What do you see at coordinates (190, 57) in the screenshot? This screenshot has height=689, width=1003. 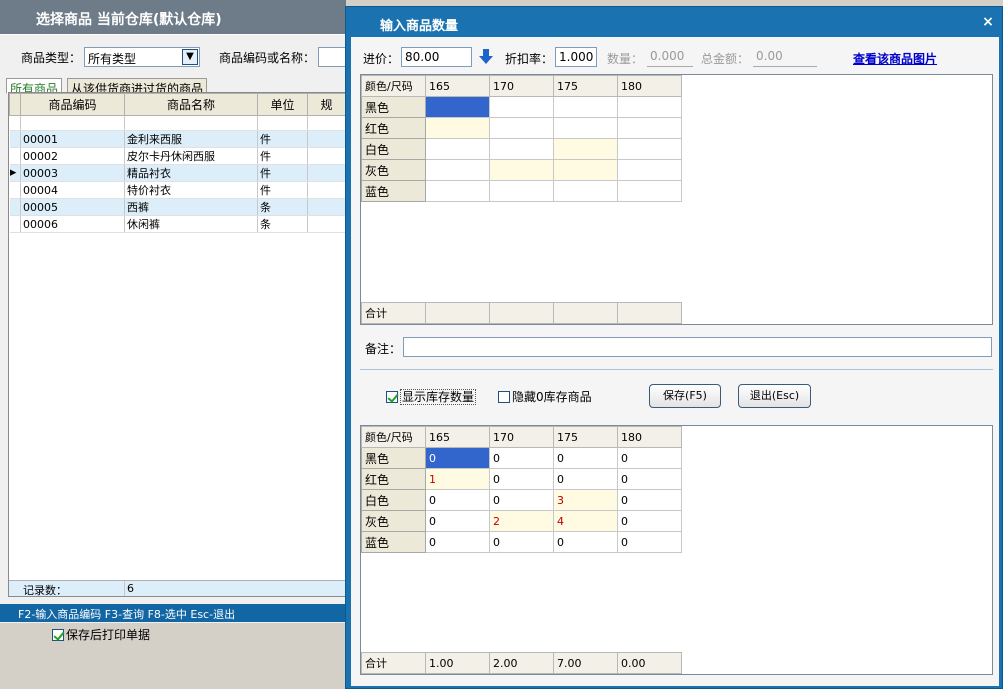 I see `chevron-down-icon: ▼` at bounding box center [190, 57].